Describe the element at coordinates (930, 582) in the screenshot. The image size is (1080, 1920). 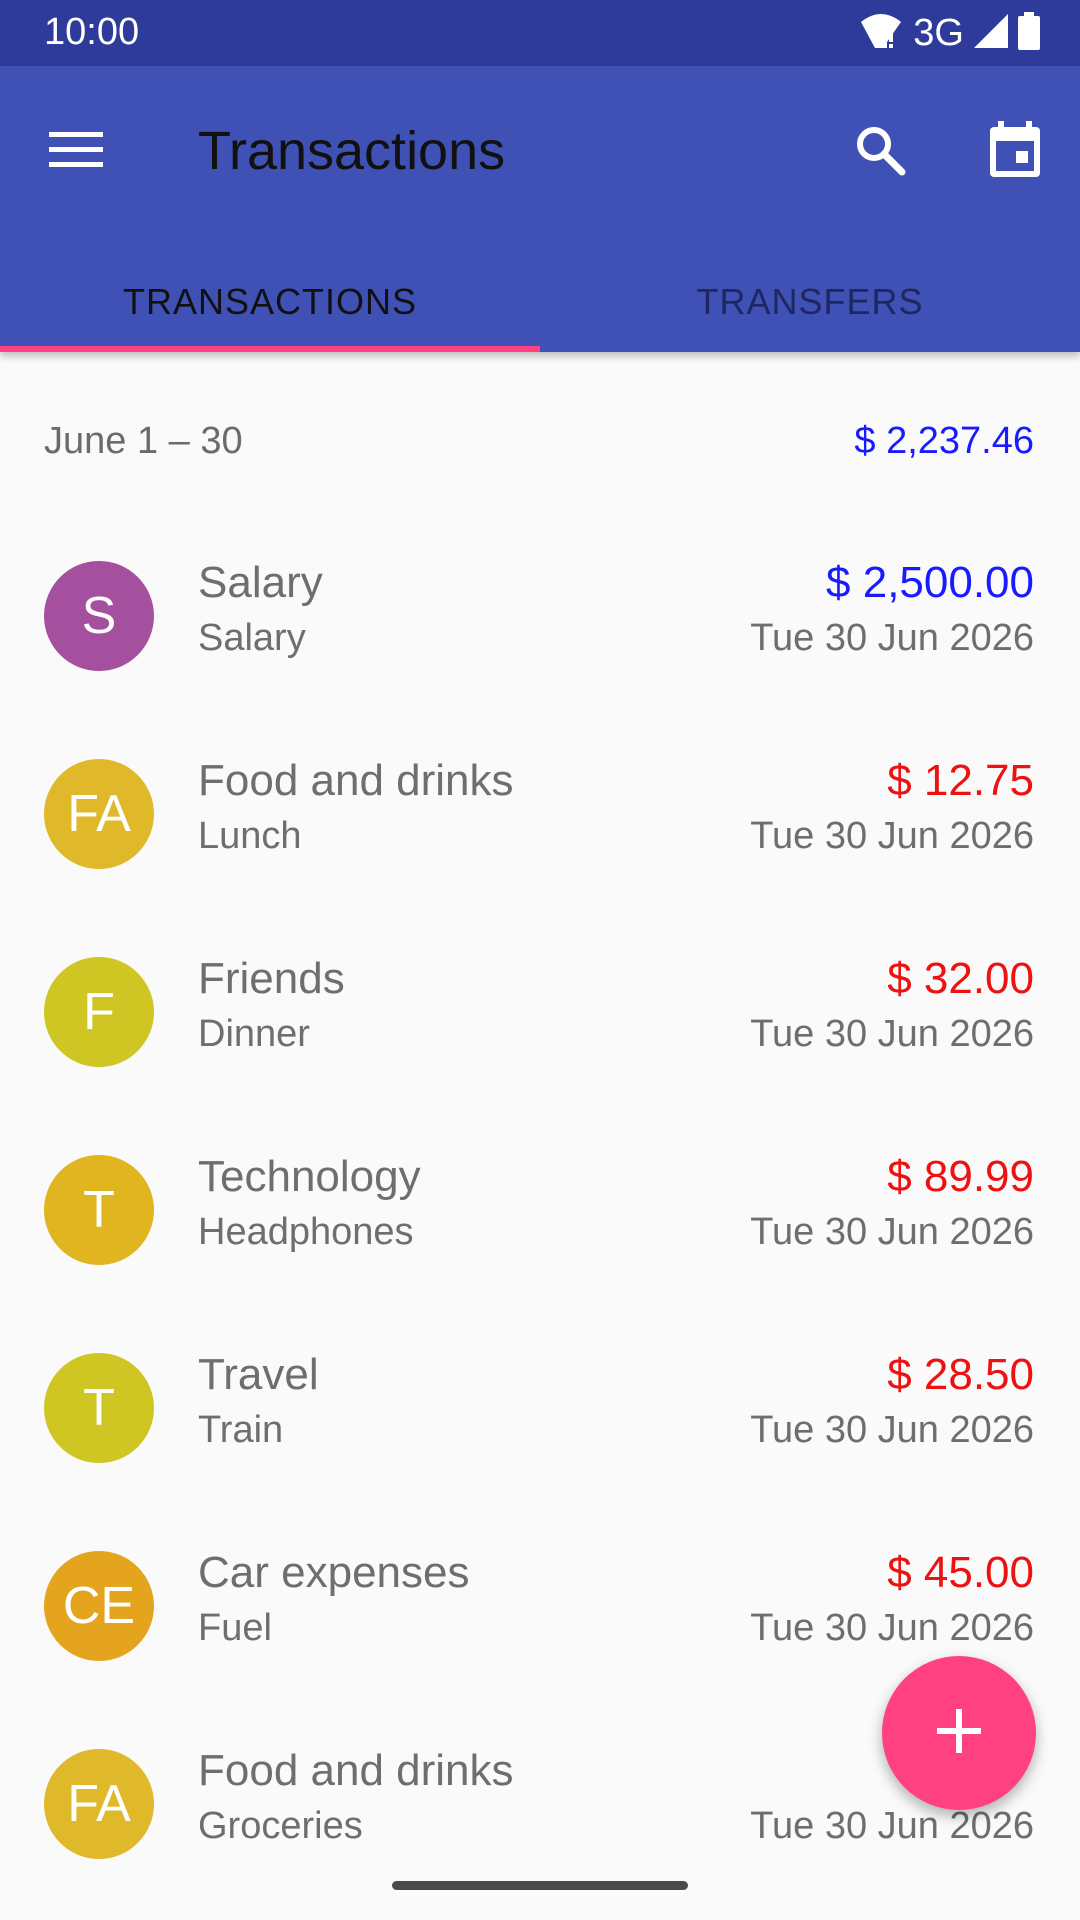
I see `transaction-amount: $ 2,500.00` at that location.